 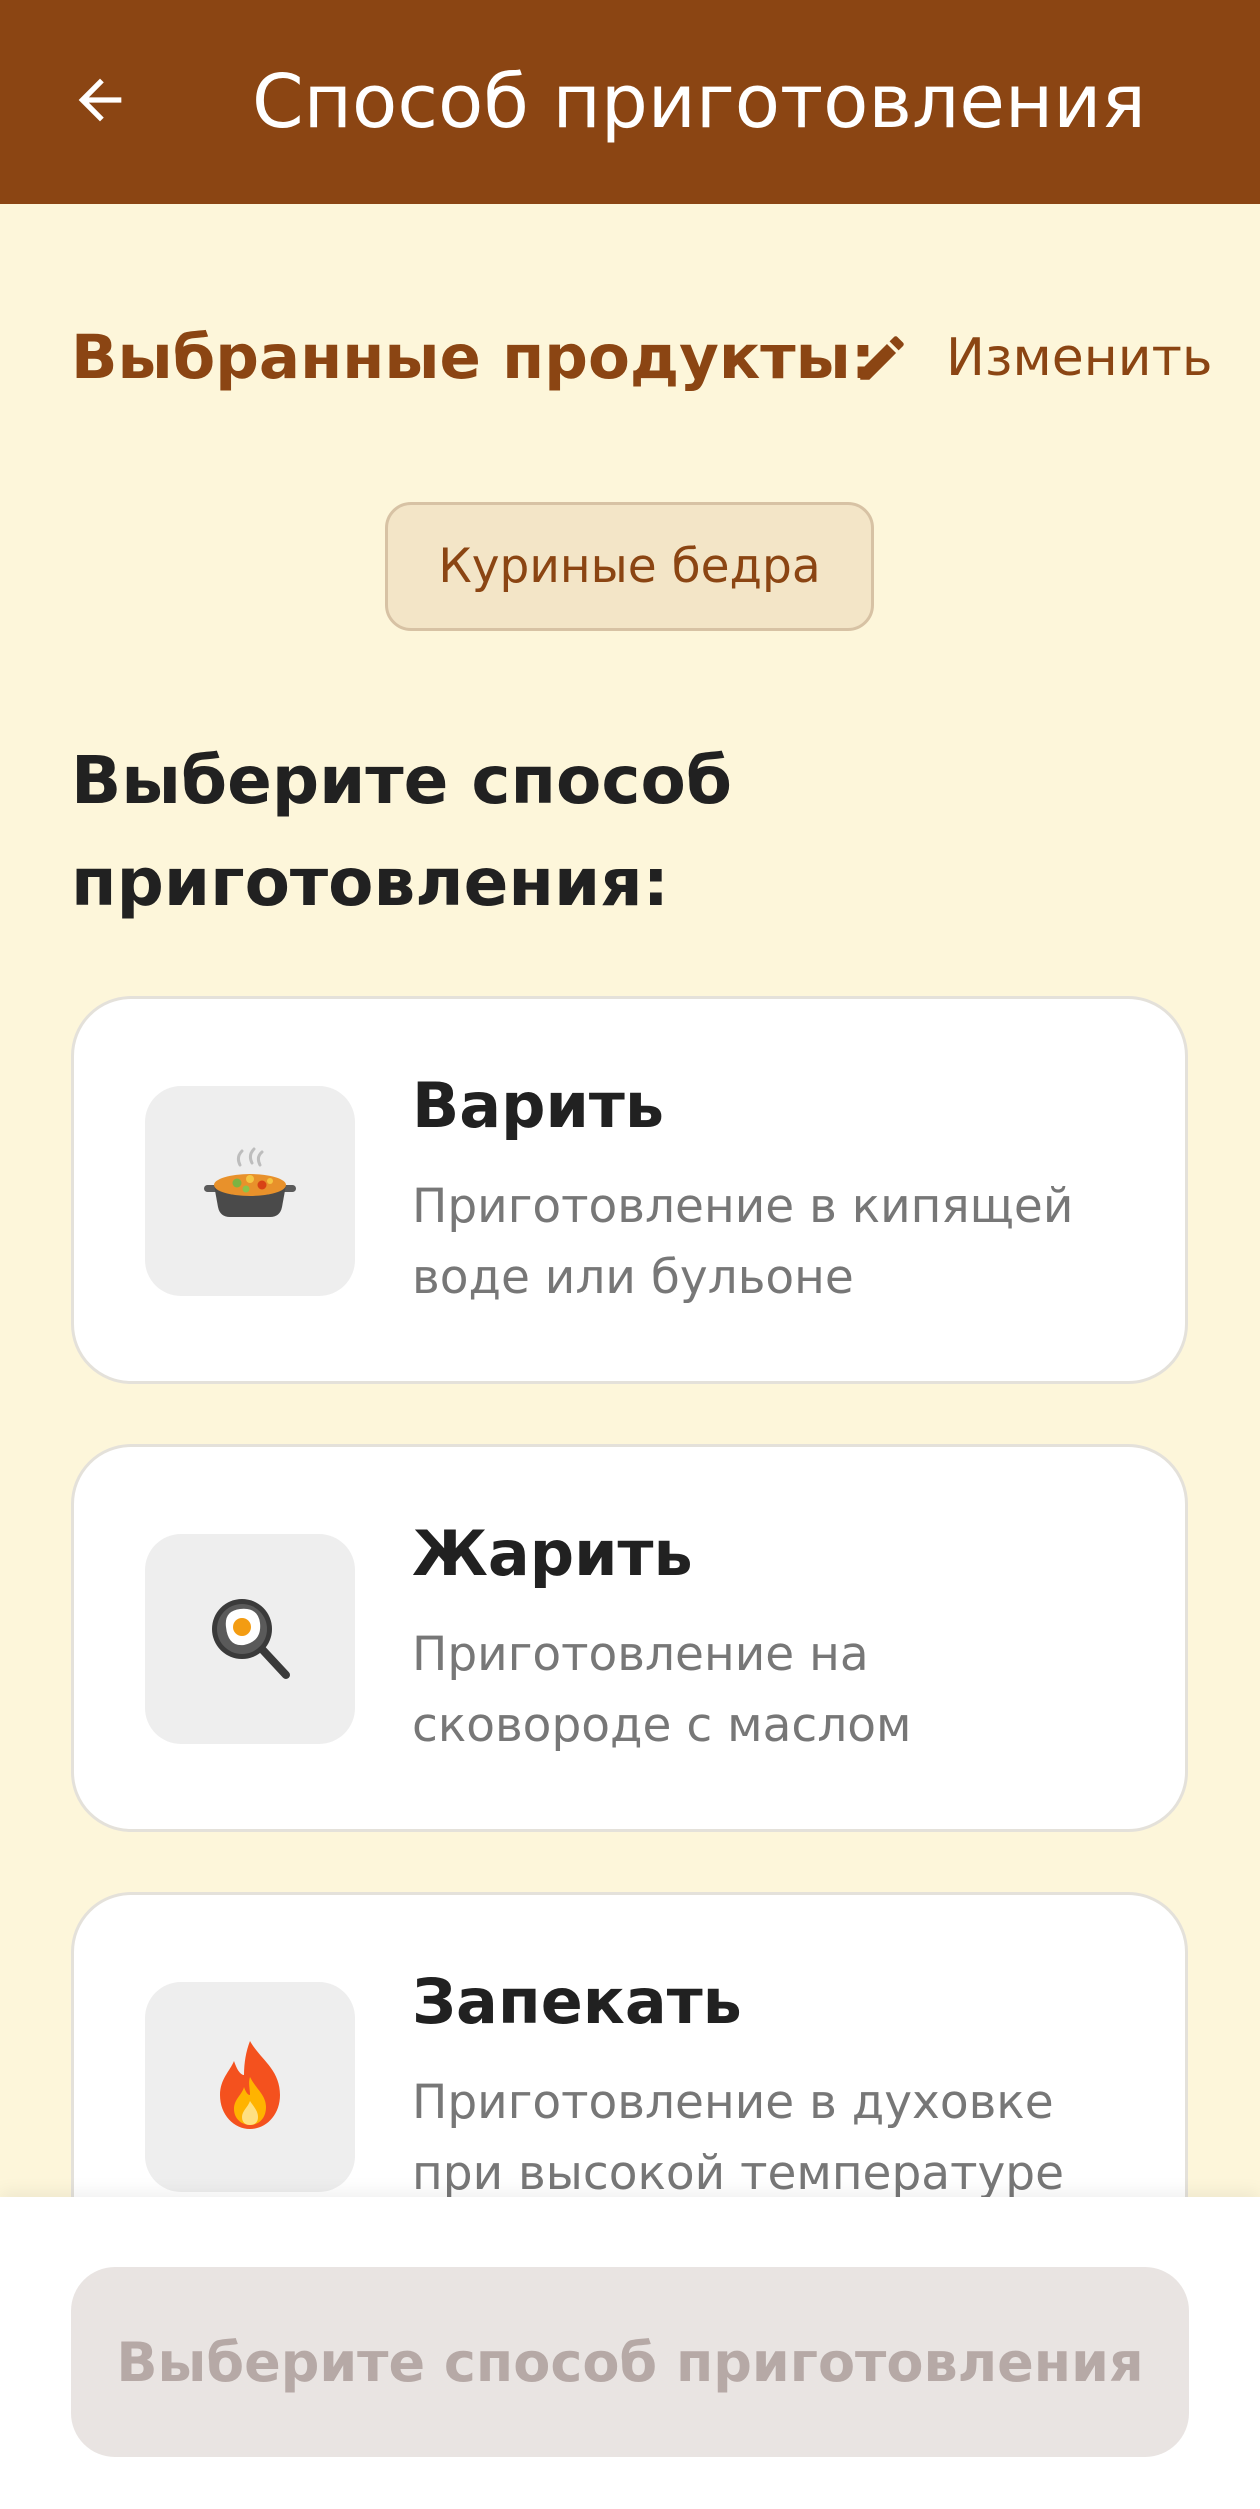 I want to click on method-title: Варить, so click(x=538, y=1105).